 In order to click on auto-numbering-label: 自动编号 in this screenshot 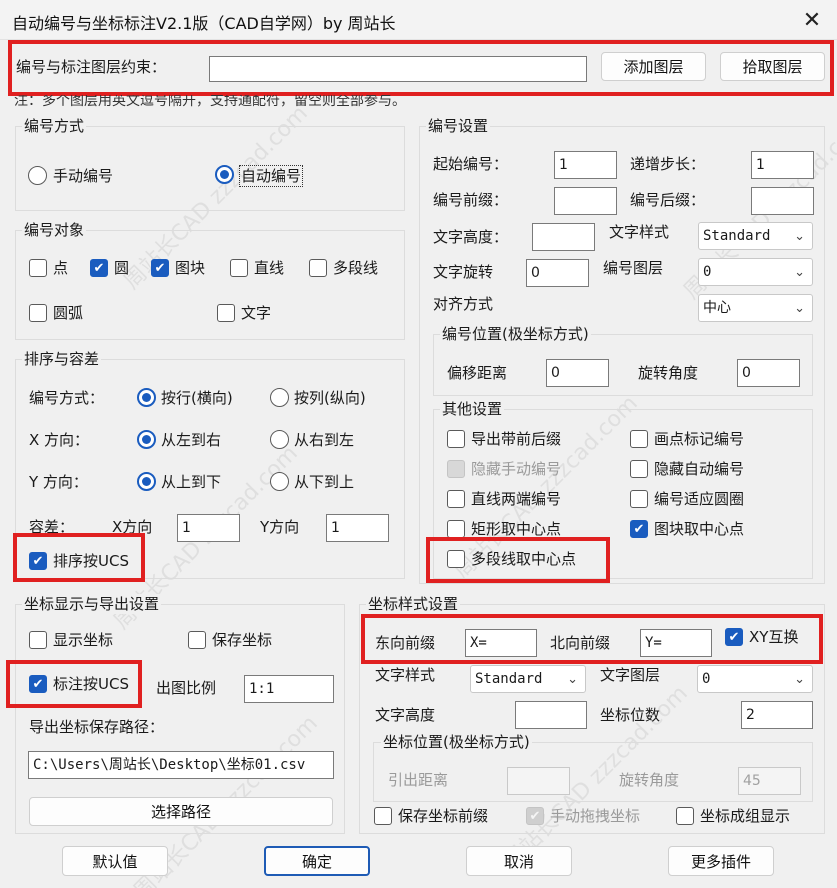, I will do `click(271, 176)`.